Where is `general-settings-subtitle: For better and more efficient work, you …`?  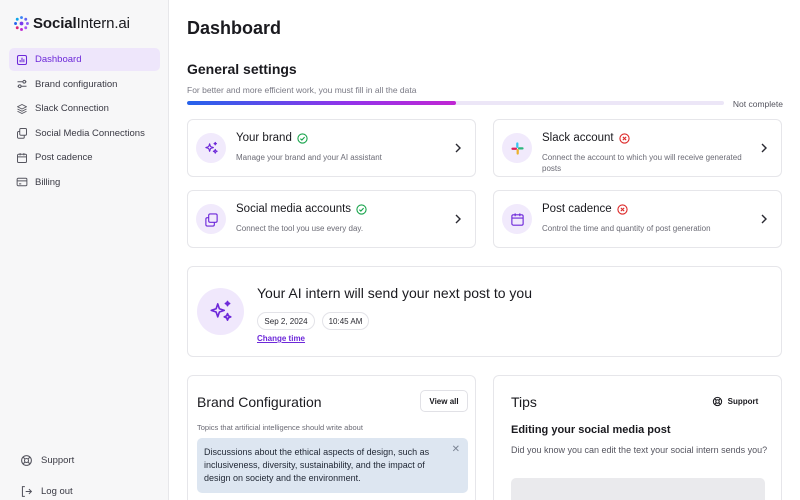 general-settings-subtitle: For better and more efficient work, you … is located at coordinates (302, 90).